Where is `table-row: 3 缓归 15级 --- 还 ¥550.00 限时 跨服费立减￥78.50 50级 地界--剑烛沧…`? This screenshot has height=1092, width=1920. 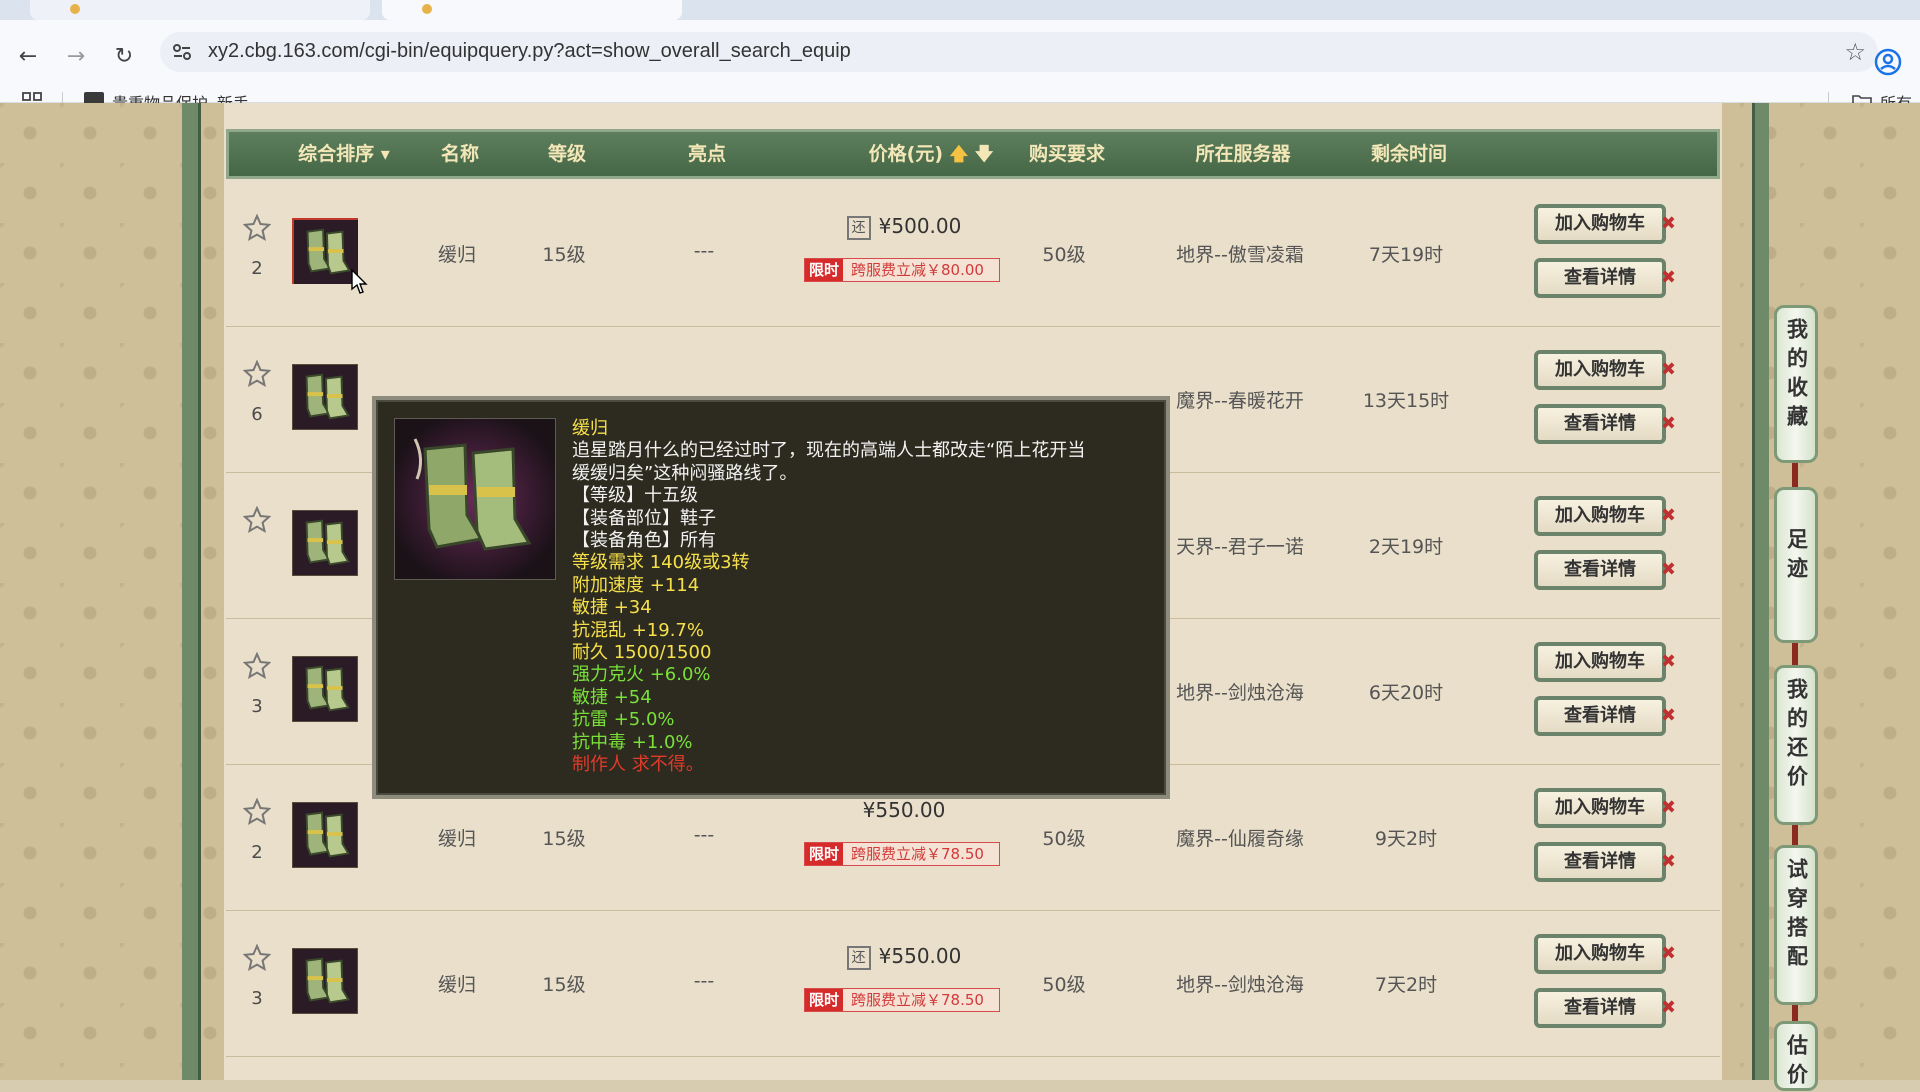 table-row: 3 缓归 15级 --- 还 ¥550.00 限时 跨服费立减￥78.50 50级 地界--剑烛沧… is located at coordinates (973, 983).